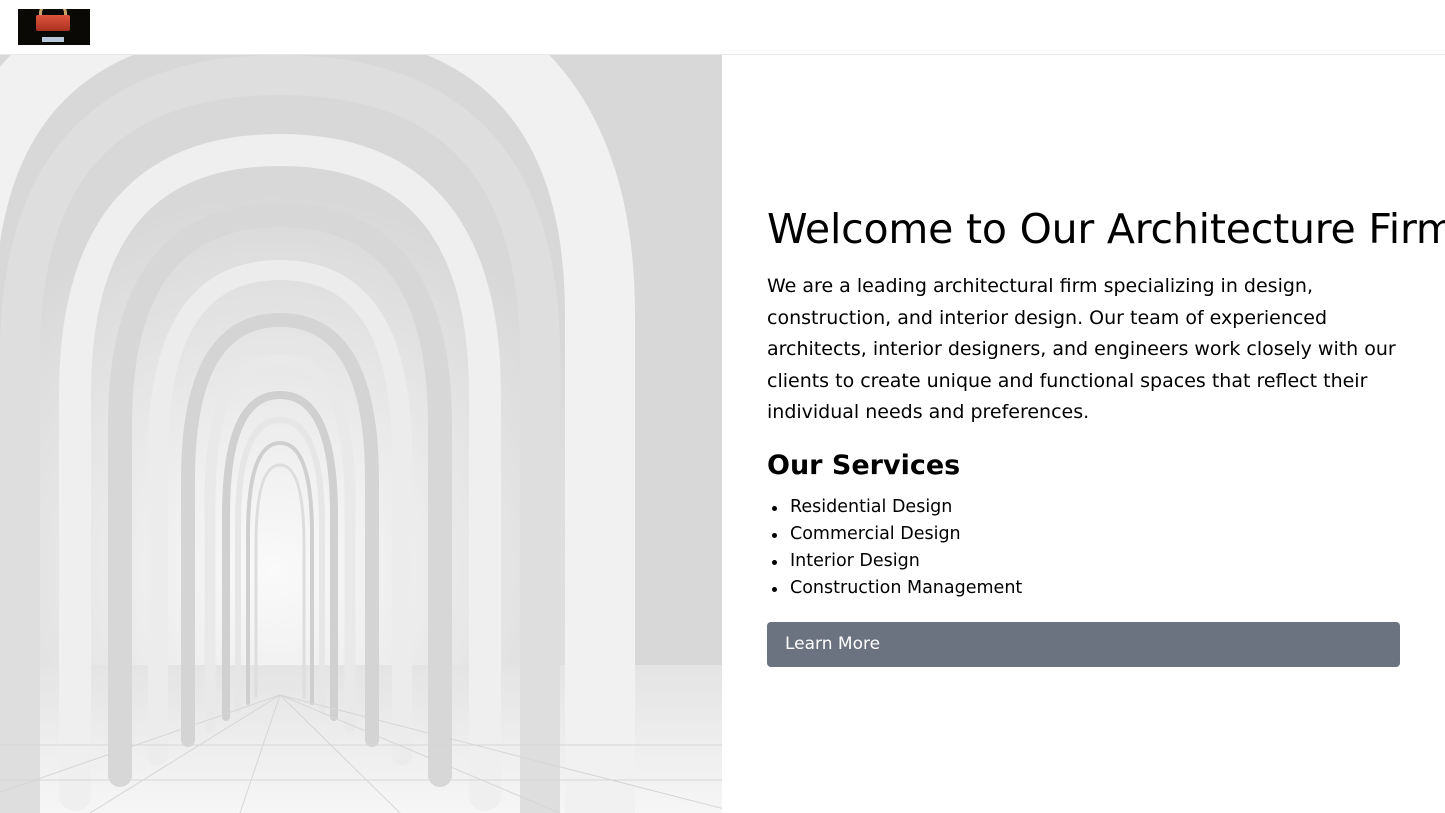 This screenshot has width=1445, height=813. What do you see at coordinates (1083, 588) in the screenshot?
I see `service-item-construction: Construction Management` at bounding box center [1083, 588].